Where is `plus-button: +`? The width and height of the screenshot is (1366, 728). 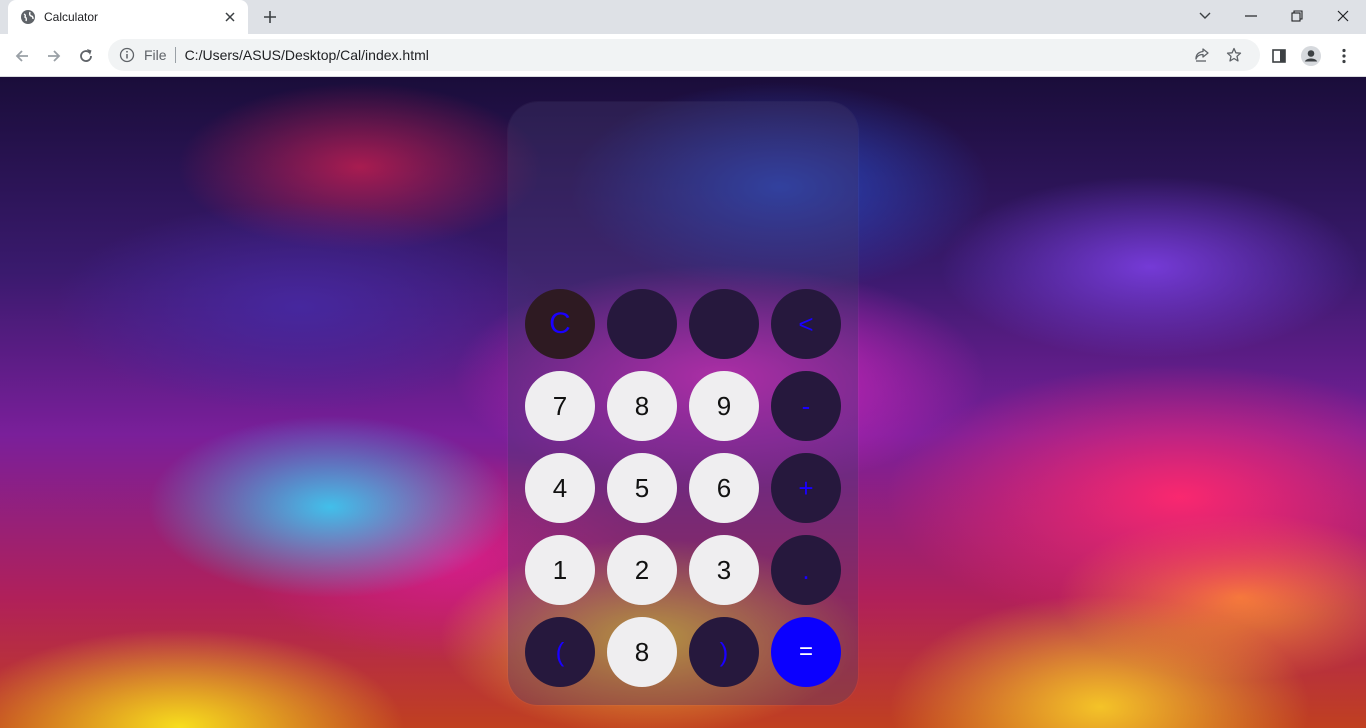 plus-button: + is located at coordinates (806, 488).